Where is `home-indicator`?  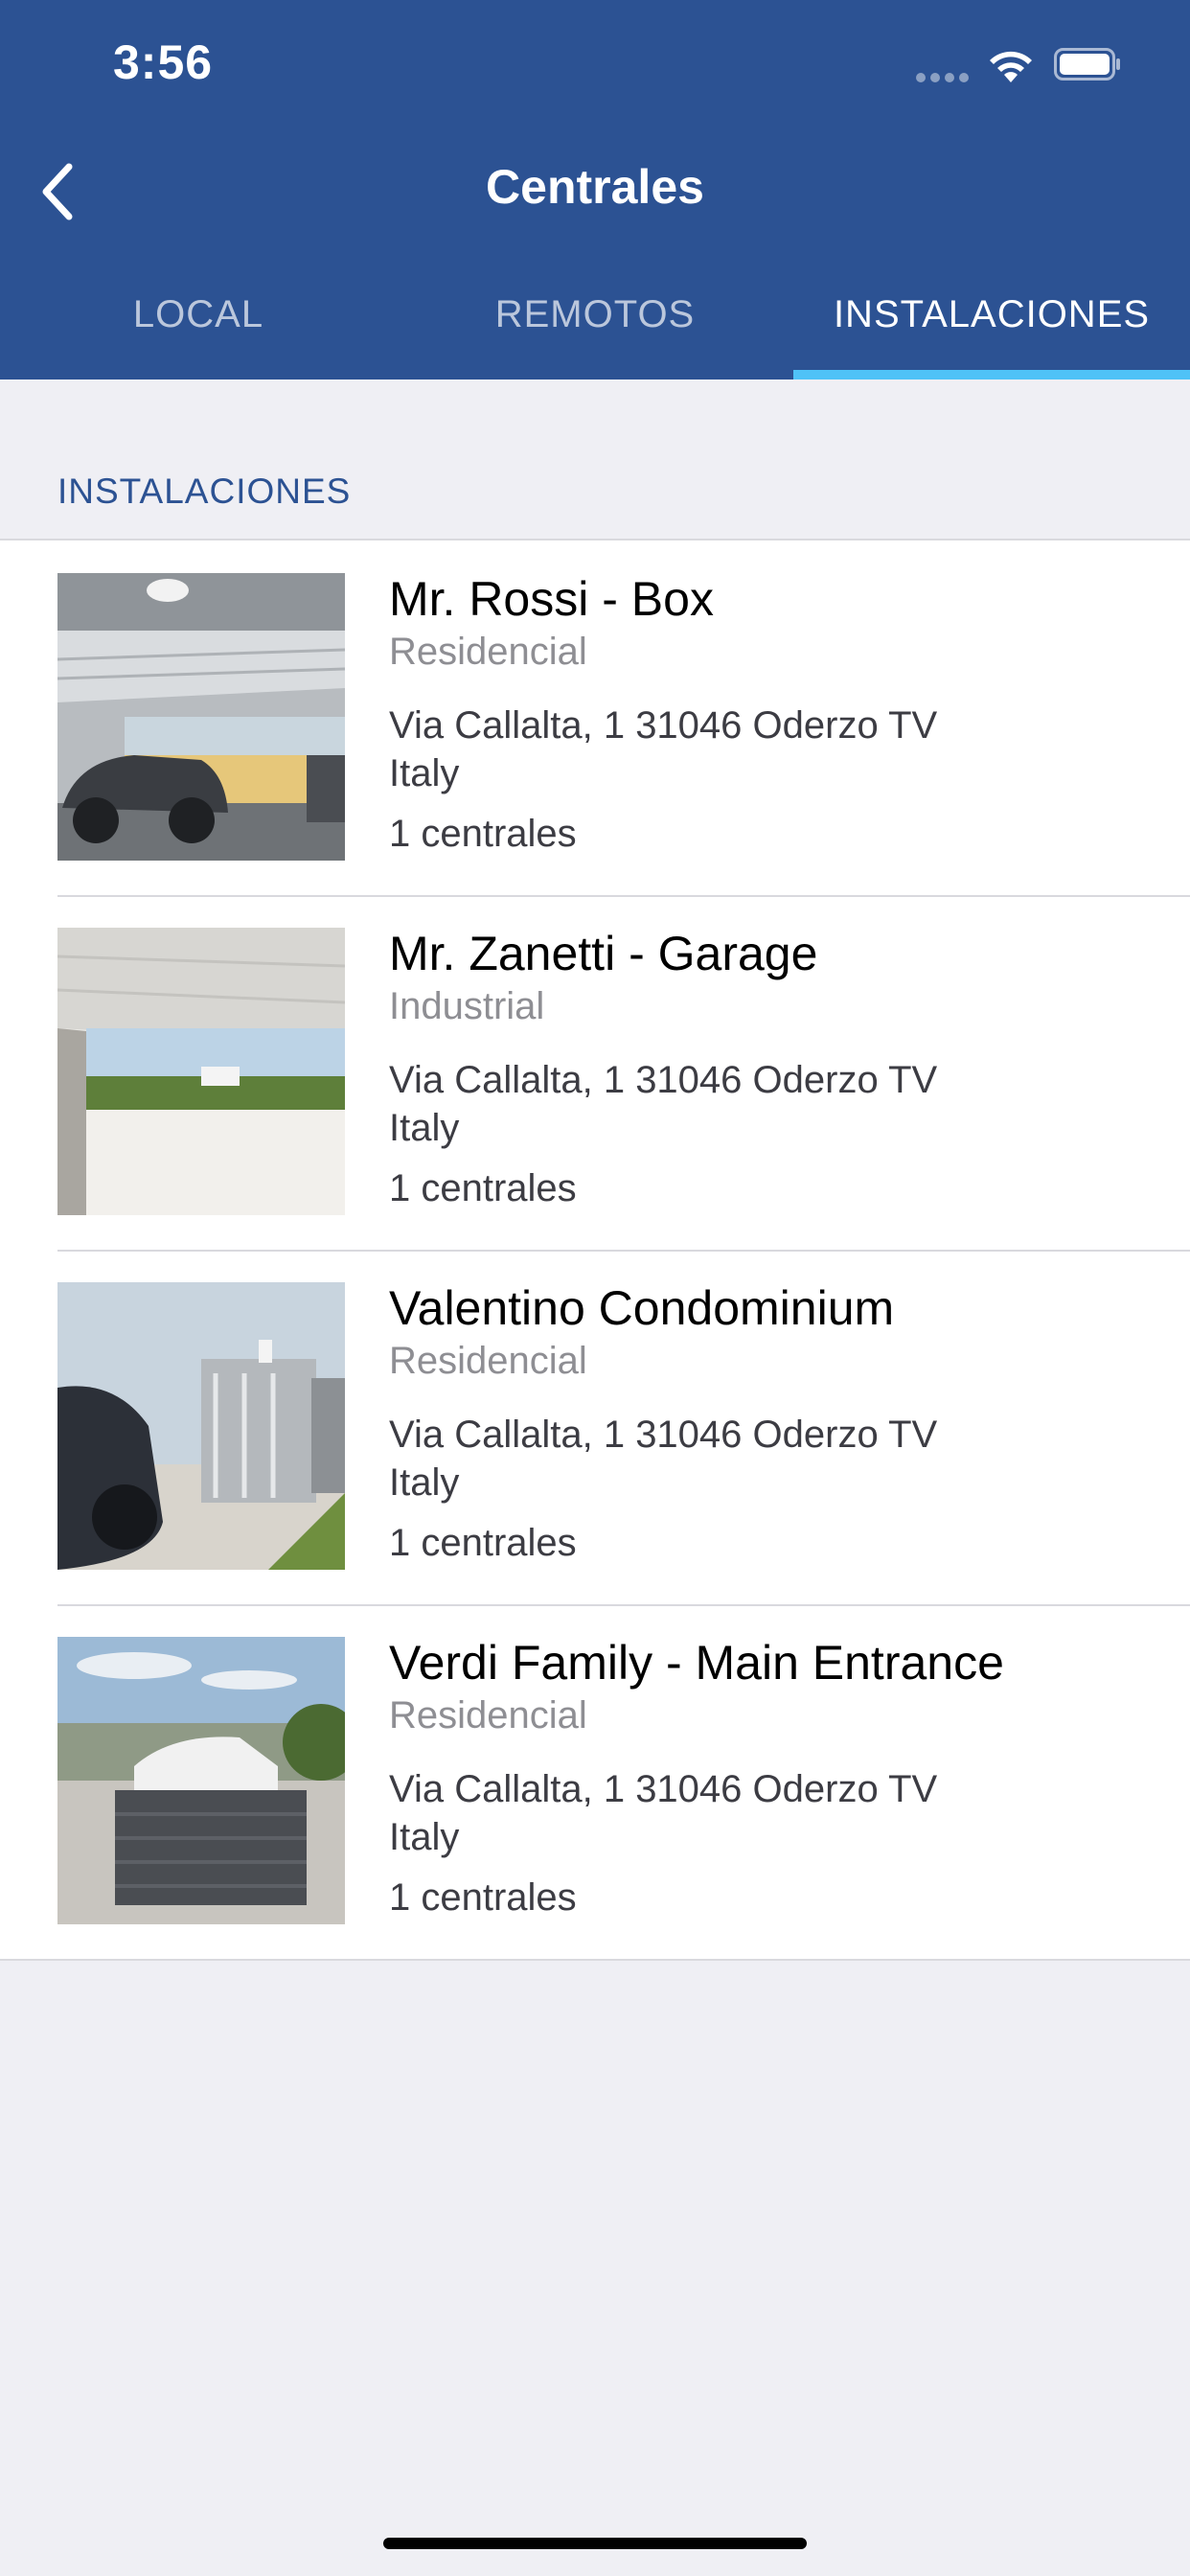
home-indicator is located at coordinates (595, 2543).